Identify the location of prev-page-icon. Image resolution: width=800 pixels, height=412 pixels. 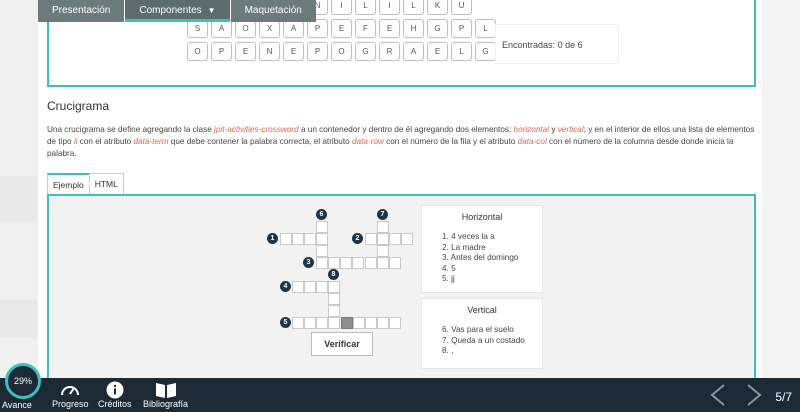
(718, 395).